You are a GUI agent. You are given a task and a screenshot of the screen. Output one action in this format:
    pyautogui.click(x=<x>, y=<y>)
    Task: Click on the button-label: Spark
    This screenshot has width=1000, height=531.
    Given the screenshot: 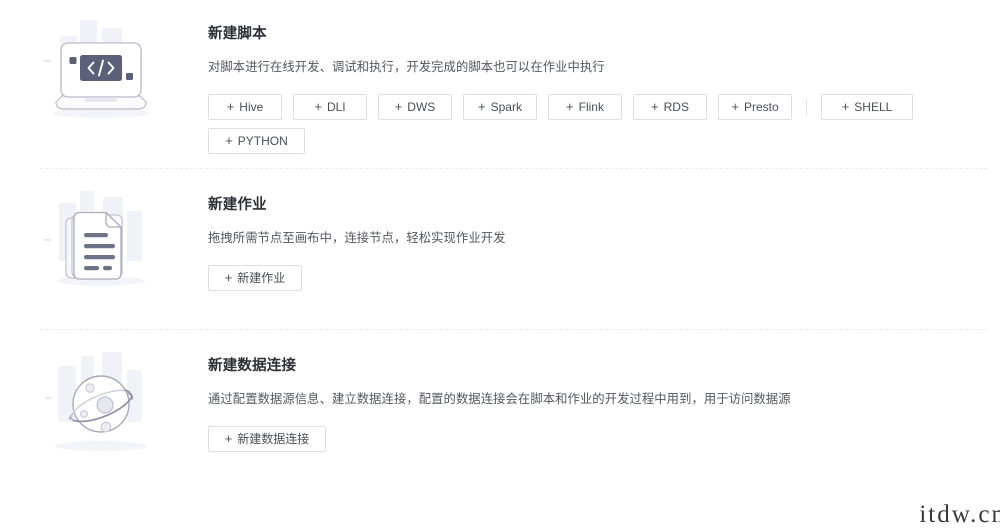 What is the action you would take?
    pyautogui.click(x=506, y=107)
    